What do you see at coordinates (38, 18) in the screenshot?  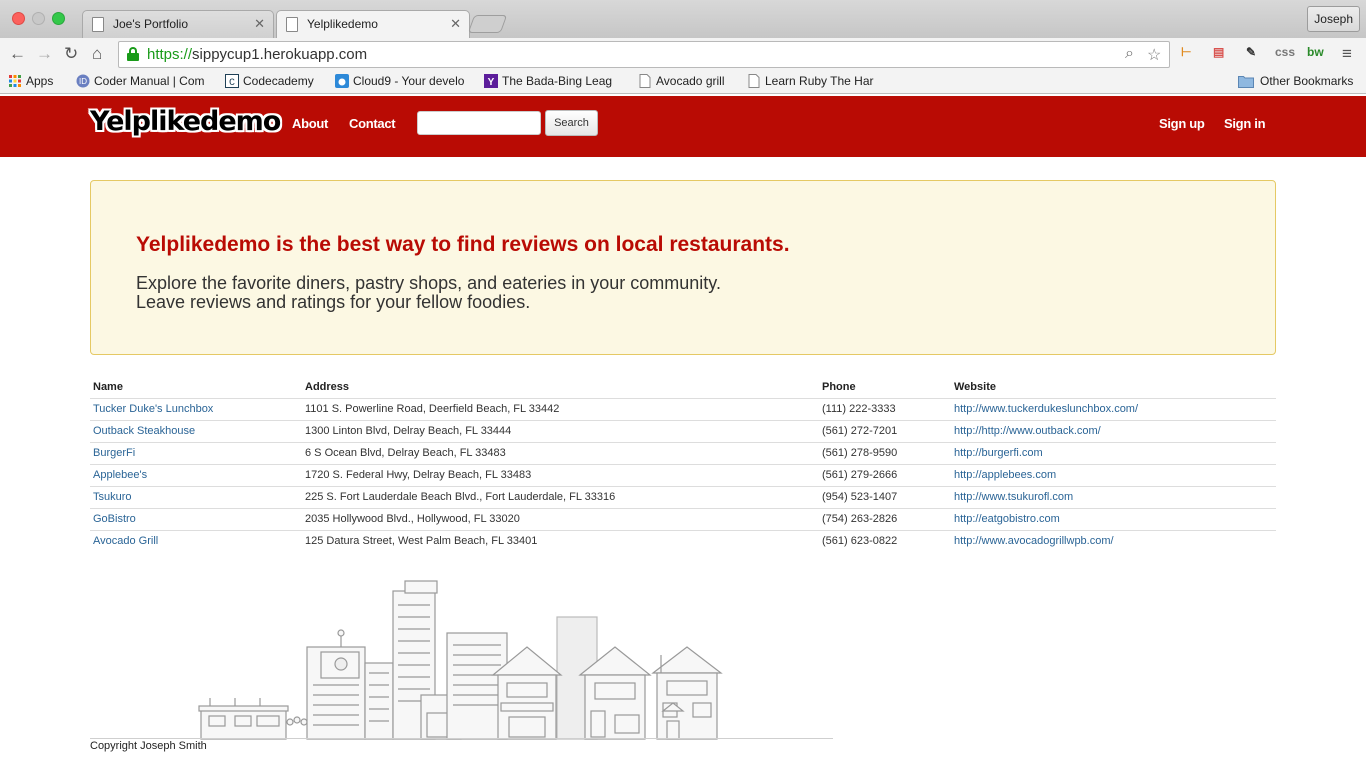 I see `minimize-window-button` at bounding box center [38, 18].